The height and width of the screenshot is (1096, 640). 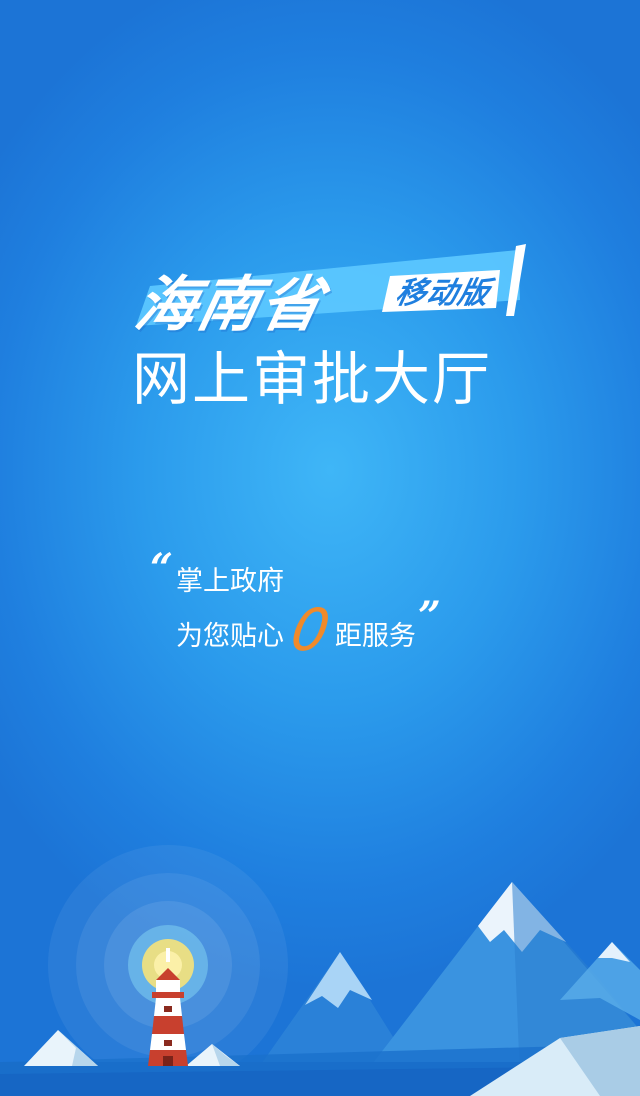 I want to click on slogan-line-2-before: 为您贴心, so click(x=230, y=636).